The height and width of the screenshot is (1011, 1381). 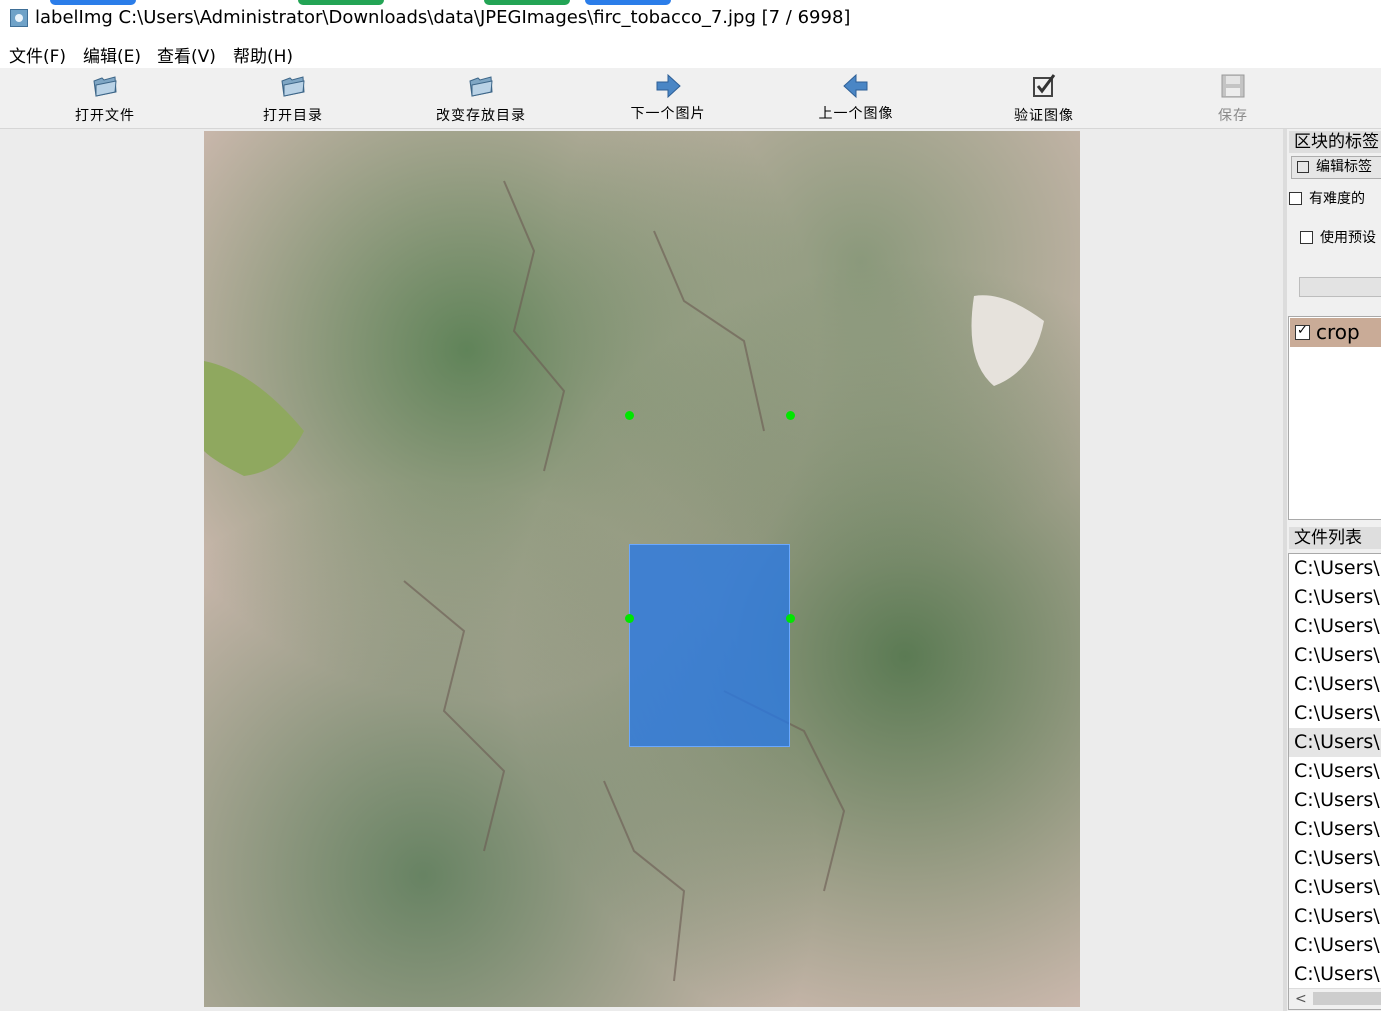 What do you see at coordinates (1044, 116) in the screenshot?
I see `verify-image-label: 验证图像` at bounding box center [1044, 116].